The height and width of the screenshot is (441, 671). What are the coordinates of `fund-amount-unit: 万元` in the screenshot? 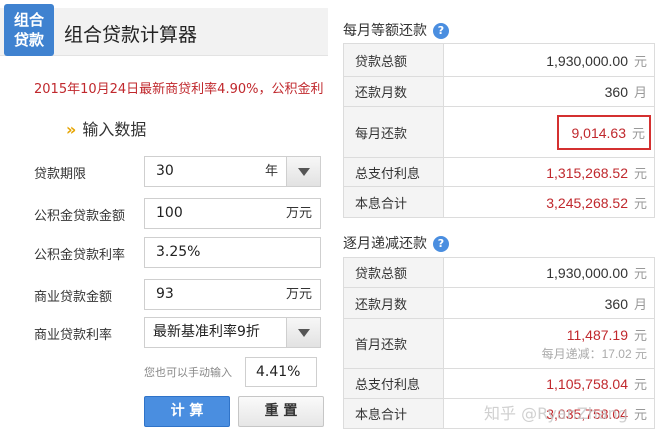 It's located at (298, 213).